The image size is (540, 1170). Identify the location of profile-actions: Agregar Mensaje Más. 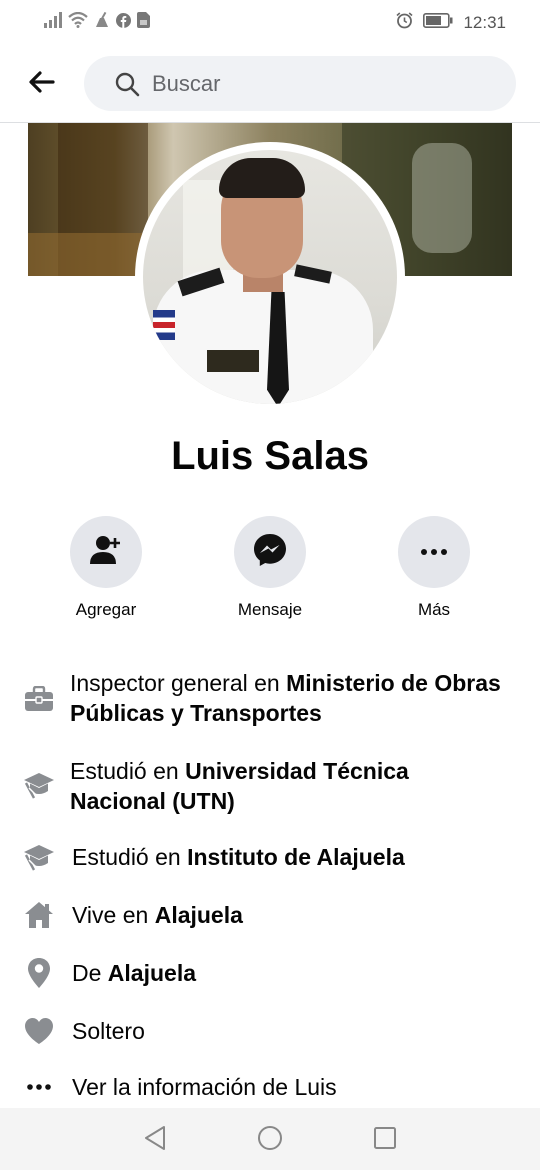
(270, 571).